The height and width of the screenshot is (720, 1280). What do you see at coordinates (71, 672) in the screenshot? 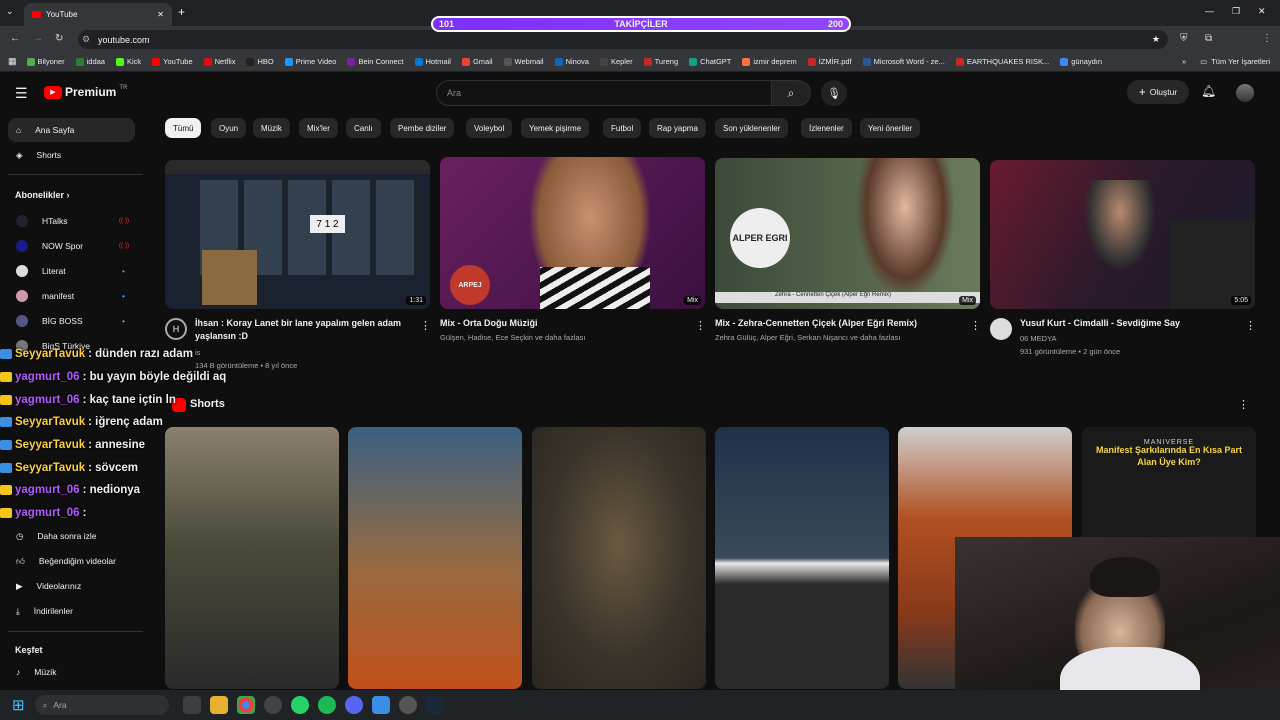
I see `sidebar-item-music: ♪ Müzik` at bounding box center [71, 672].